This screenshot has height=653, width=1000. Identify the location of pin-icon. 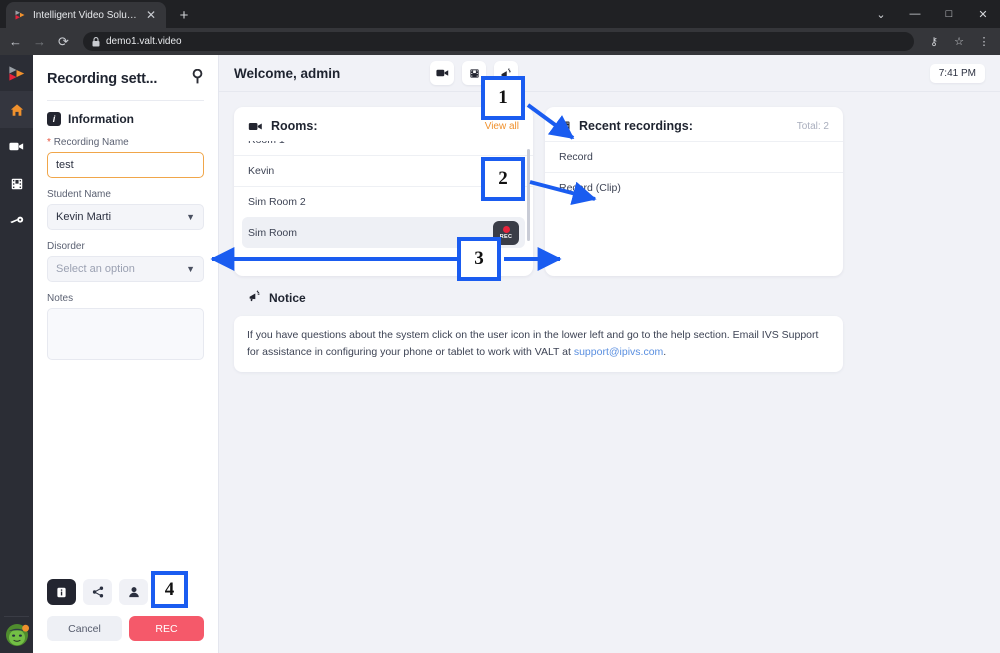
(197, 78).